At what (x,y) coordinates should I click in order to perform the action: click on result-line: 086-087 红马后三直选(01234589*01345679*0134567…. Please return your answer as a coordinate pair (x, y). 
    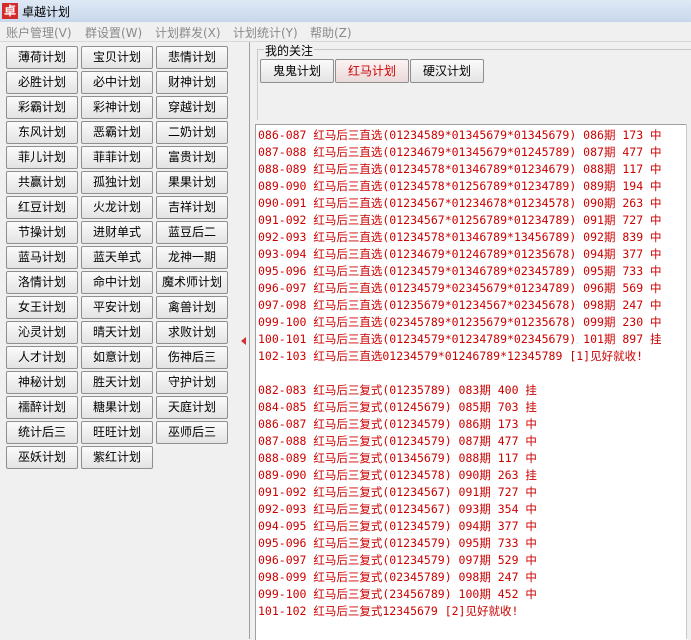
    Looking at the image, I should click on (460, 135).